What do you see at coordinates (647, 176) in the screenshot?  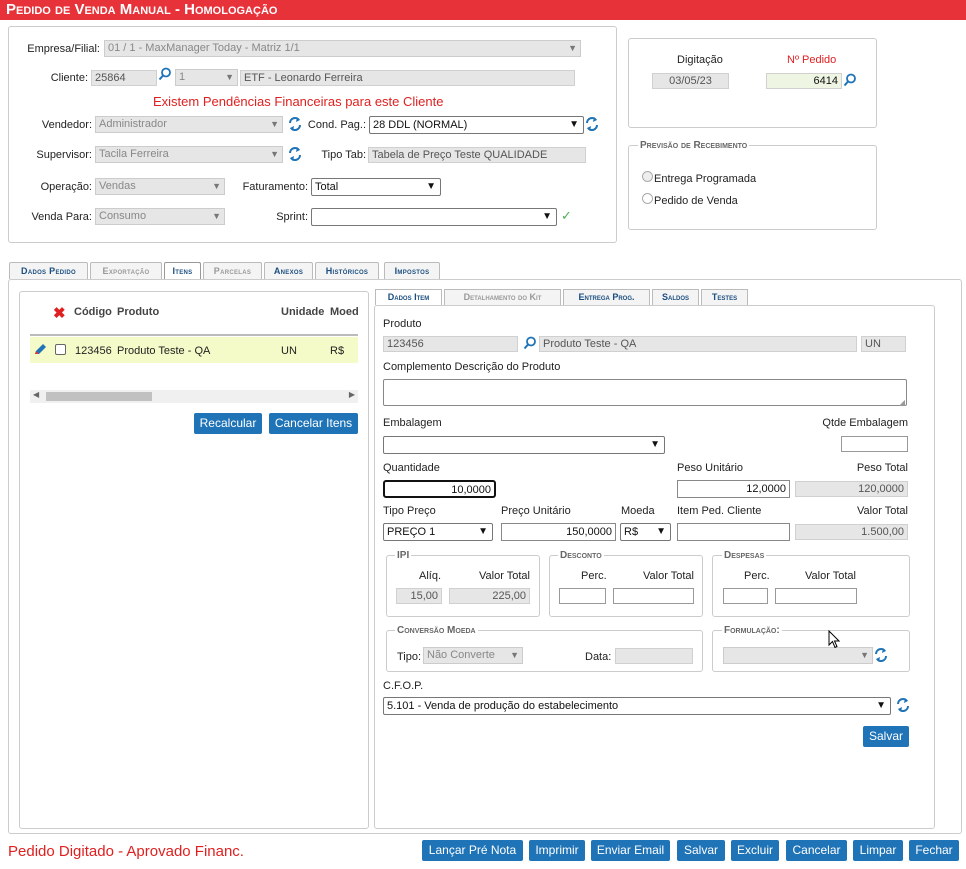 I see `radio-entrega` at bounding box center [647, 176].